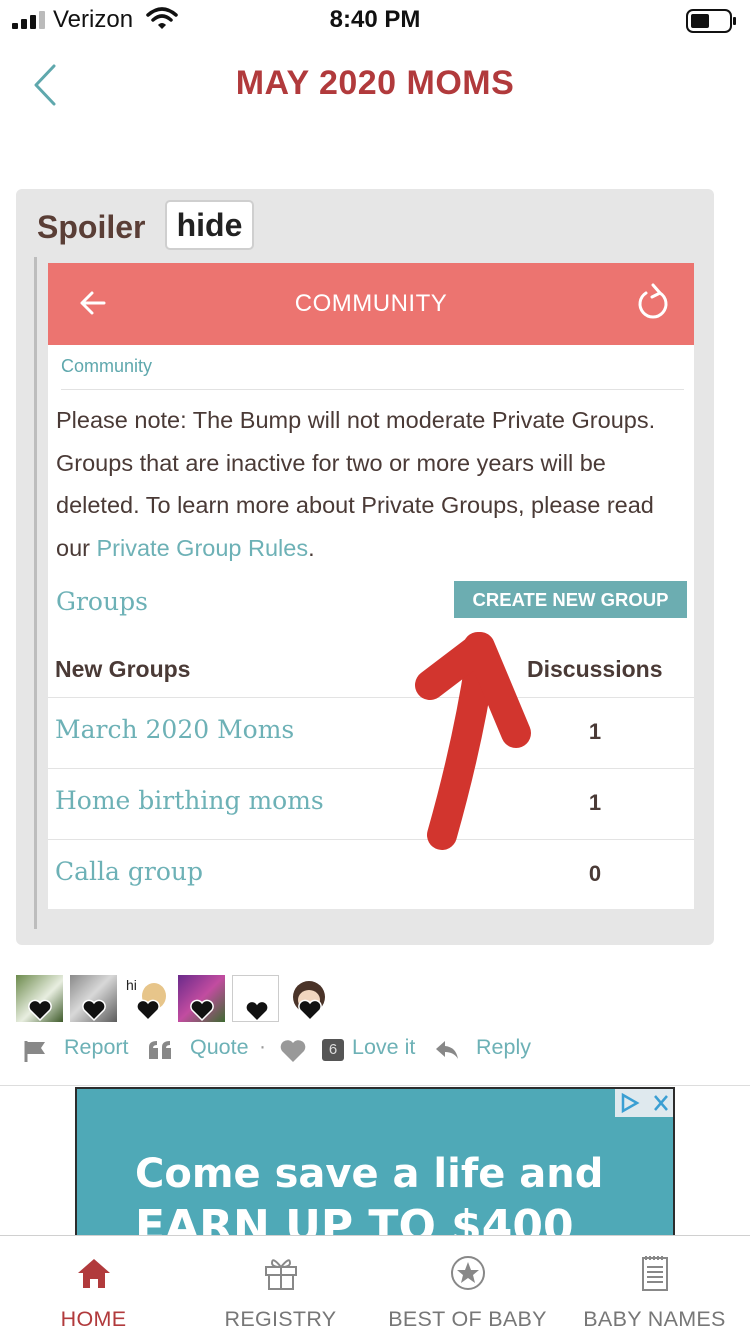 The width and height of the screenshot is (750, 1334). What do you see at coordinates (219, 1047) in the screenshot?
I see `quote-link: Quote` at bounding box center [219, 1047].